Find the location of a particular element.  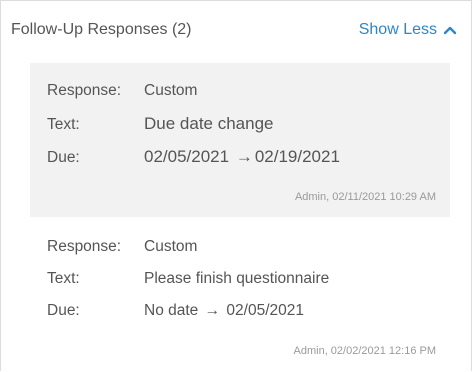

due-from: No date is located at coordinates (171, 310).